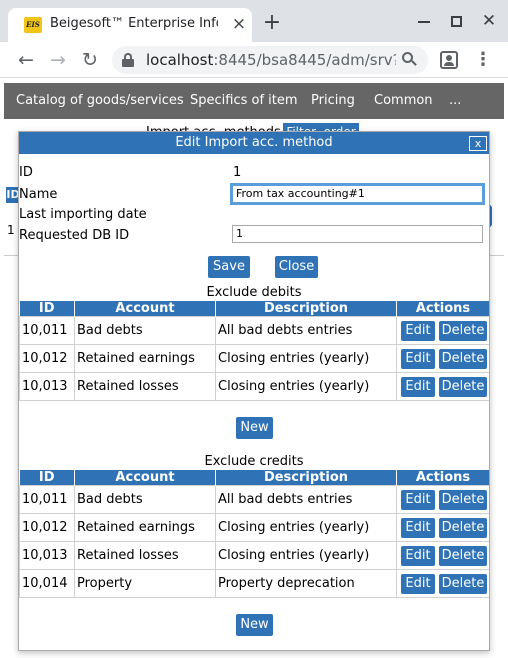 This screenshot has height=658, width=508. I want to click on id-label: ID, so click(26, 172).